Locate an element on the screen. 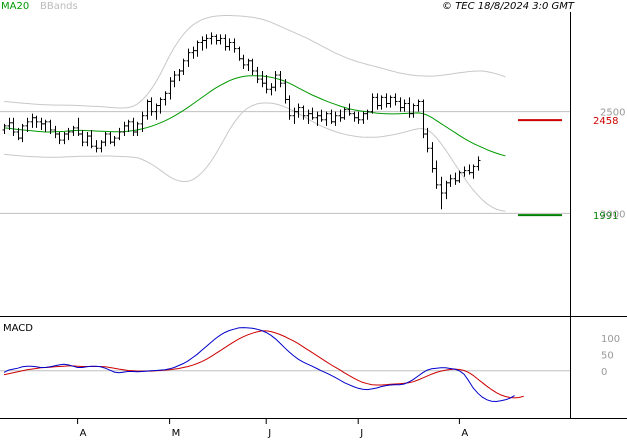  ma20-line is located at coordinates (254, 116).